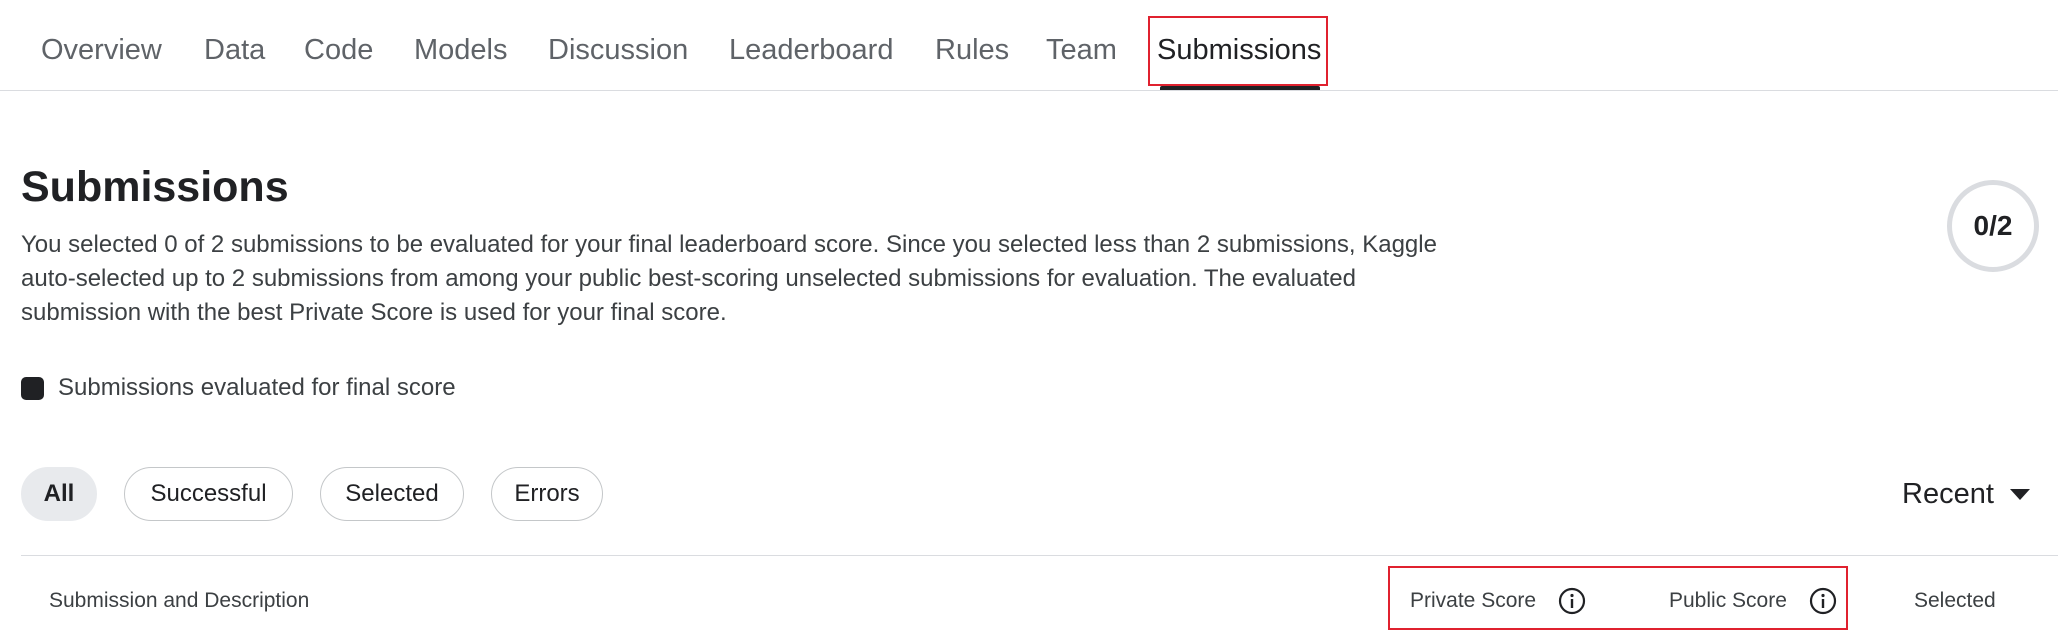  Describe the element at coordinates (1081, 45) in the screenshot. I see `tab-team: Team` at that location.